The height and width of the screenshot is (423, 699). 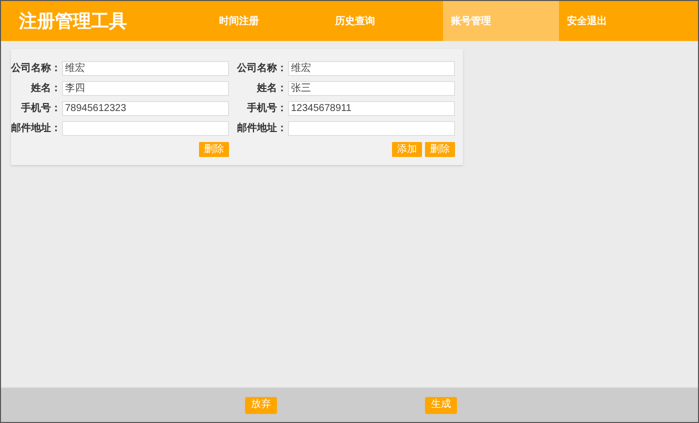 What do you see at coordinates (145, 88) in the screenshot?
I see `input-field: 李四` at bounding box center [145, 88].